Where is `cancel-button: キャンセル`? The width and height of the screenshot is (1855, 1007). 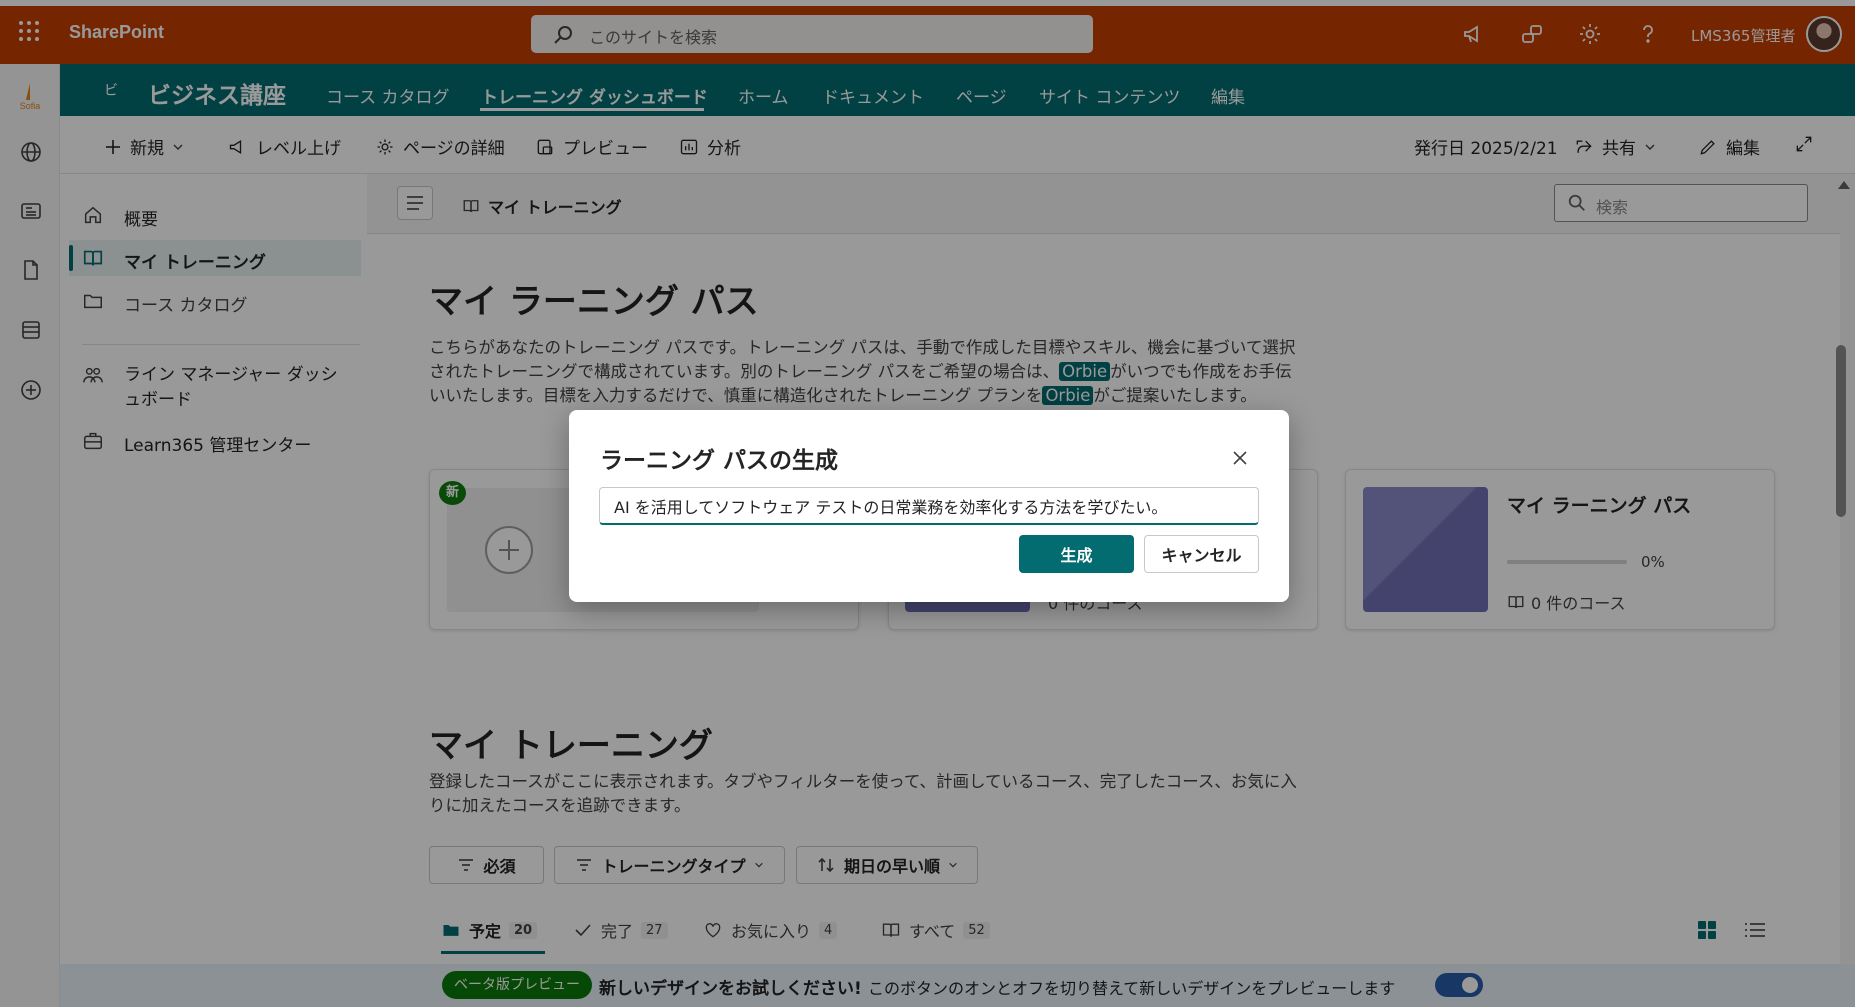 cancel-button: キャンセル is located at coordinates (1201, 554).